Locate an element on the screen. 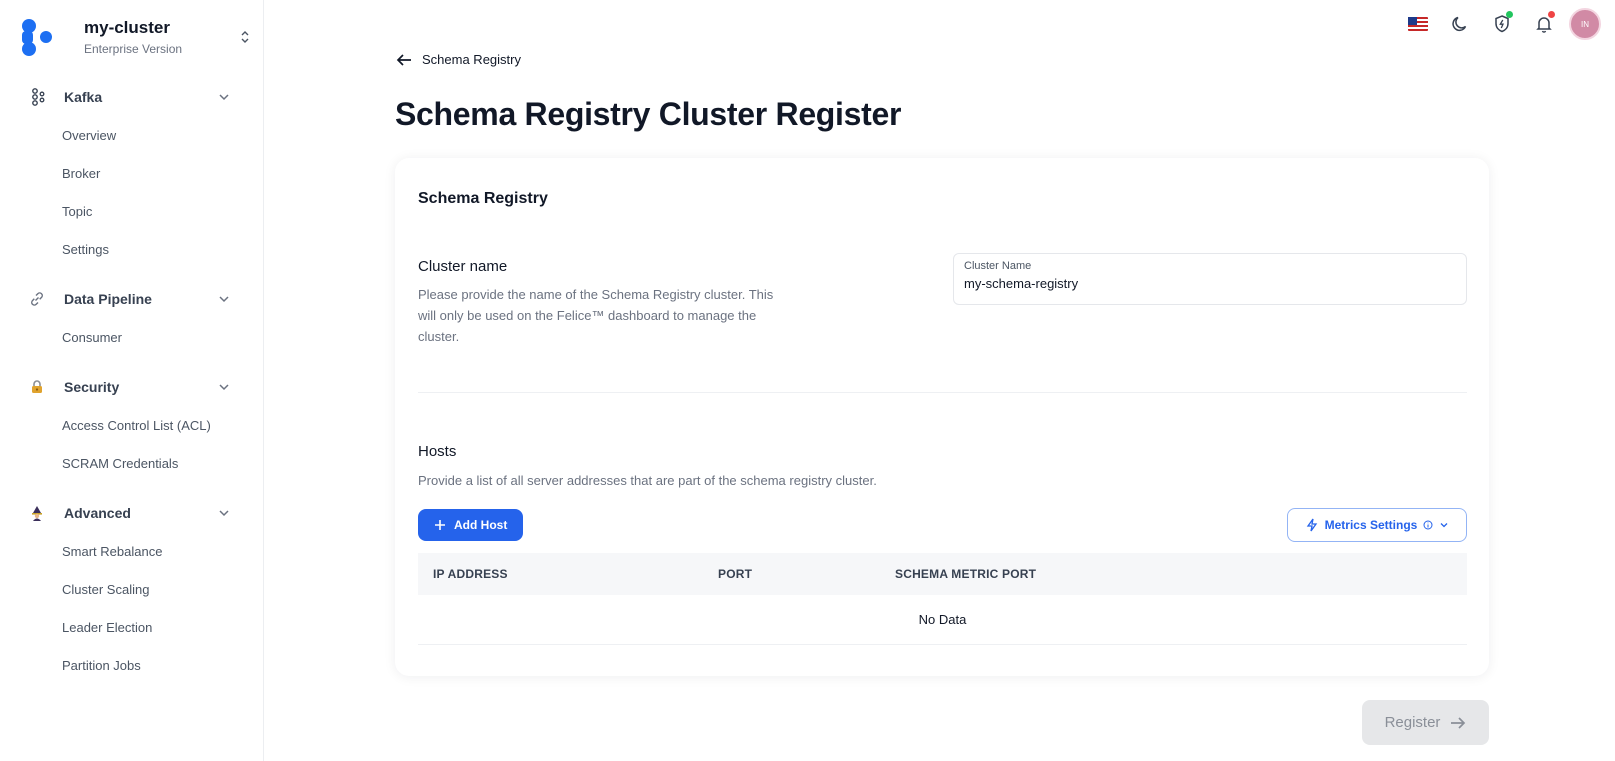 The width and height of the screenshot is (1615, 761). column-ip-address: IP ADDRESS is located at coordinates (470, 574).